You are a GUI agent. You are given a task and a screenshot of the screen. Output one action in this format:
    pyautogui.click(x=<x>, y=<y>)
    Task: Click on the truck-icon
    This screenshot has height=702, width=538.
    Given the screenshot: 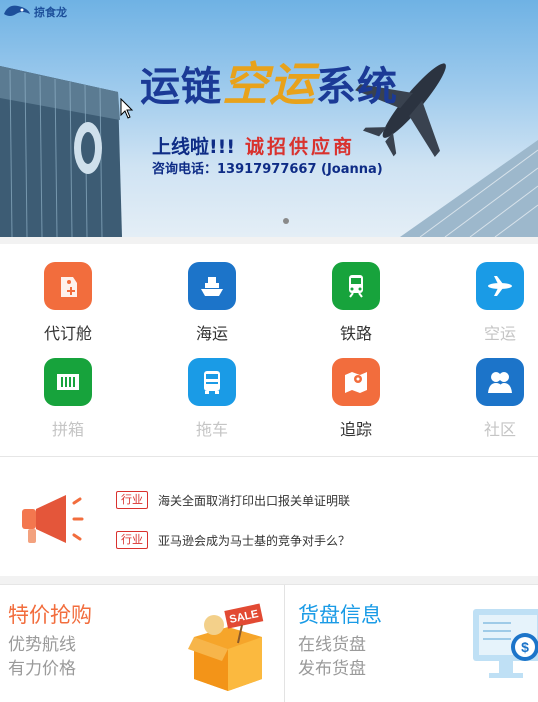 What is the action you would take?
    pyautogui.click(x=212, y=382)
    